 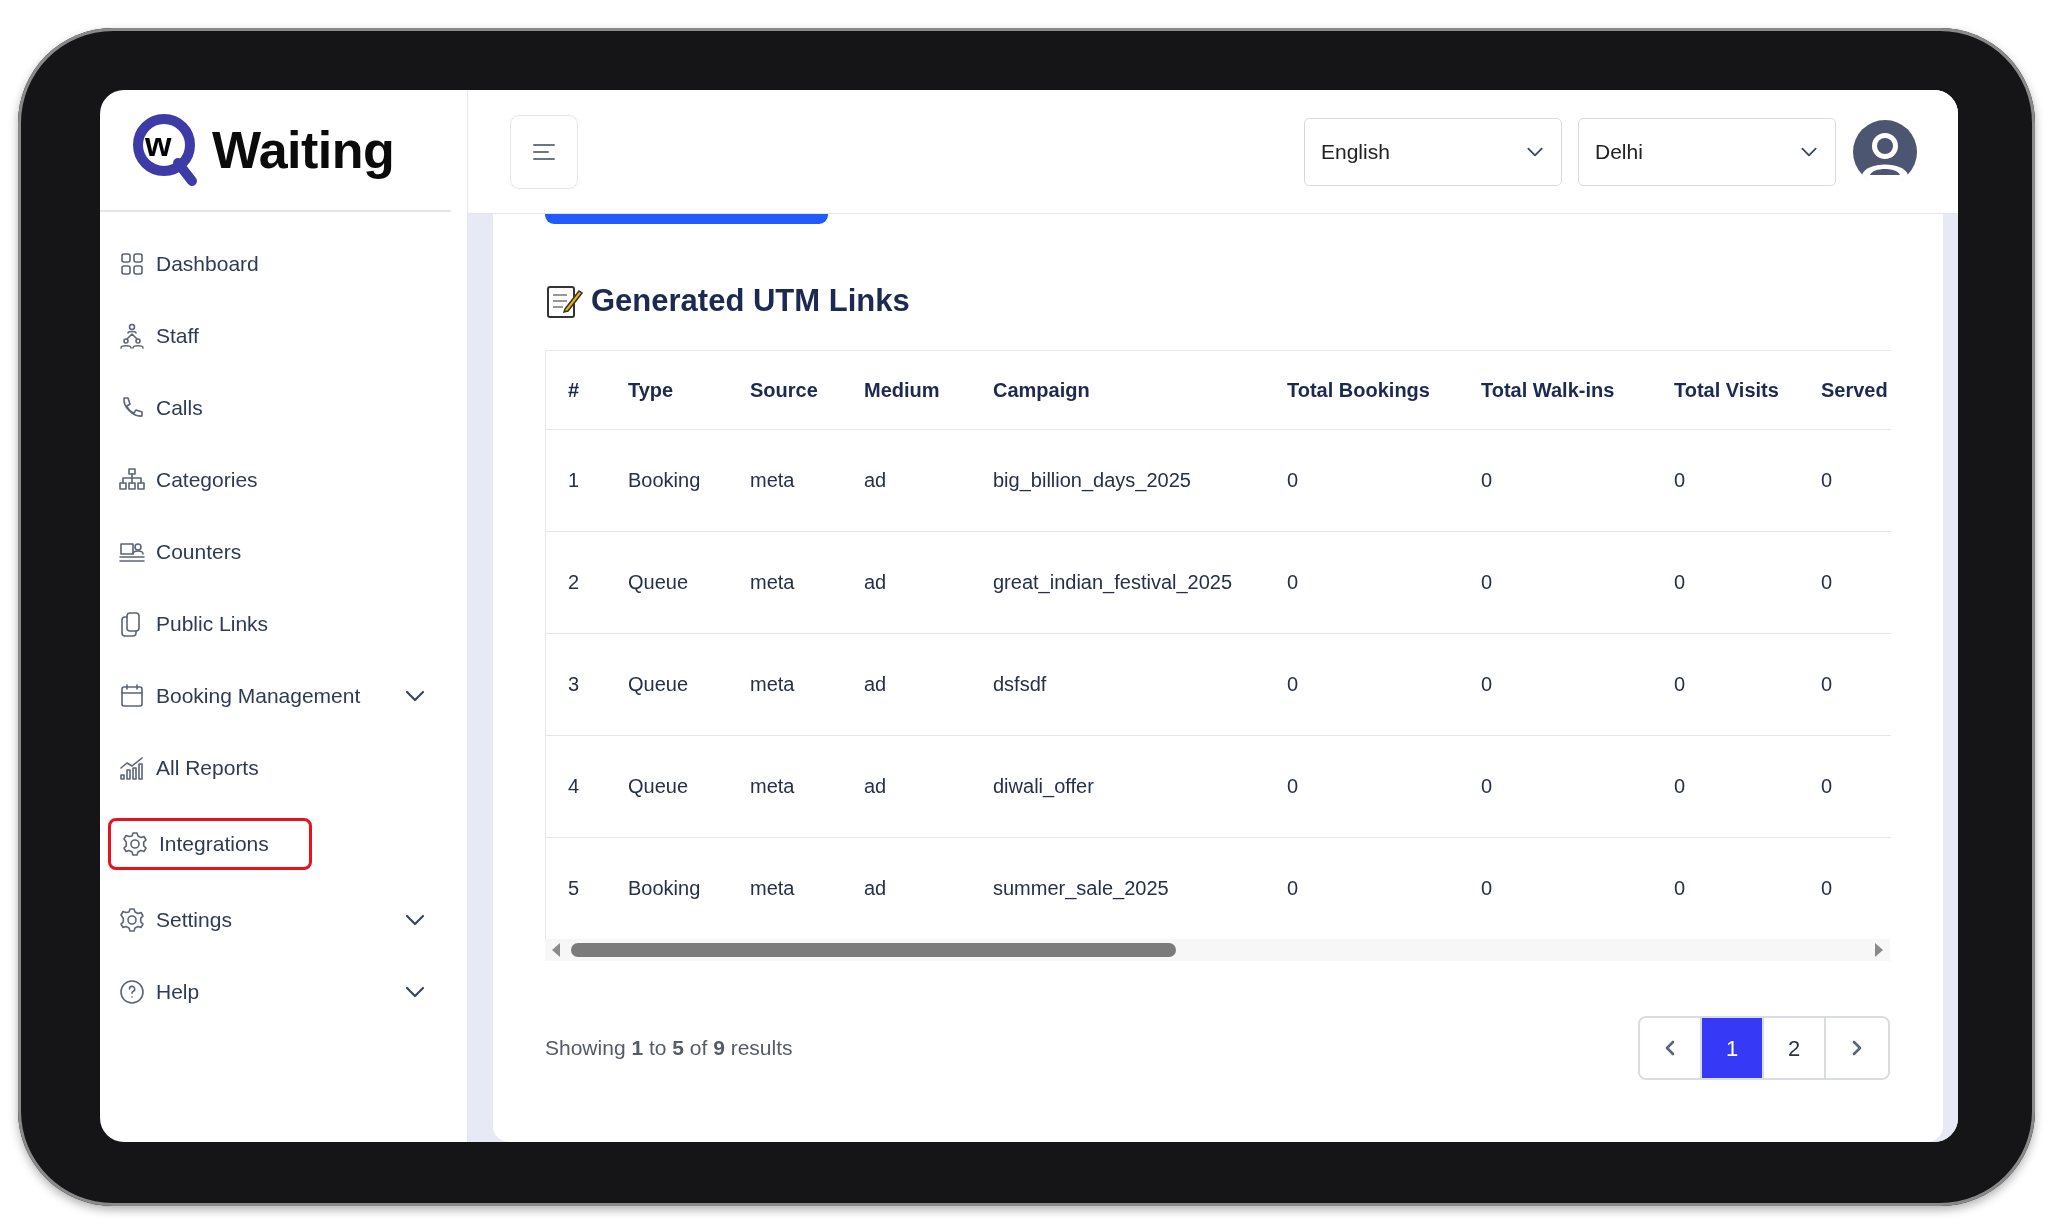 What do you see at coordinates (1118, 480) in the screenshot?
I see `table-cell: big_billion_days_2025` at bounding box center [1118, 480].